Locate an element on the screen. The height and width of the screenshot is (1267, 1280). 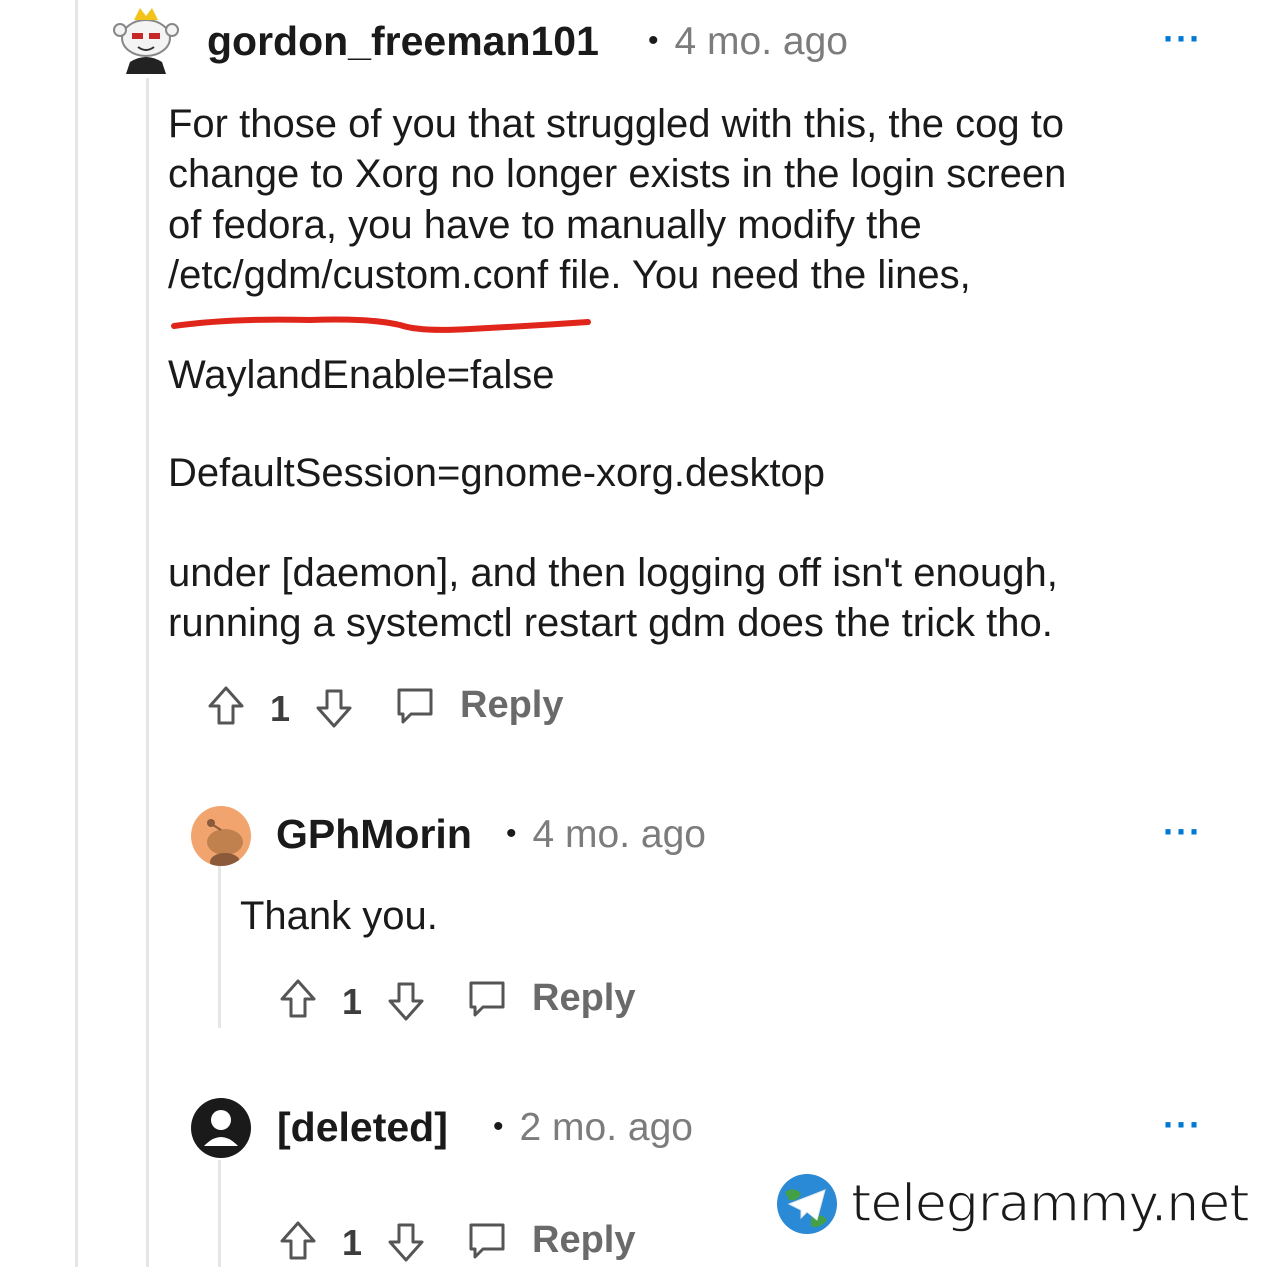
username: gordon_freeman101 is located at coordinates (403, 41).